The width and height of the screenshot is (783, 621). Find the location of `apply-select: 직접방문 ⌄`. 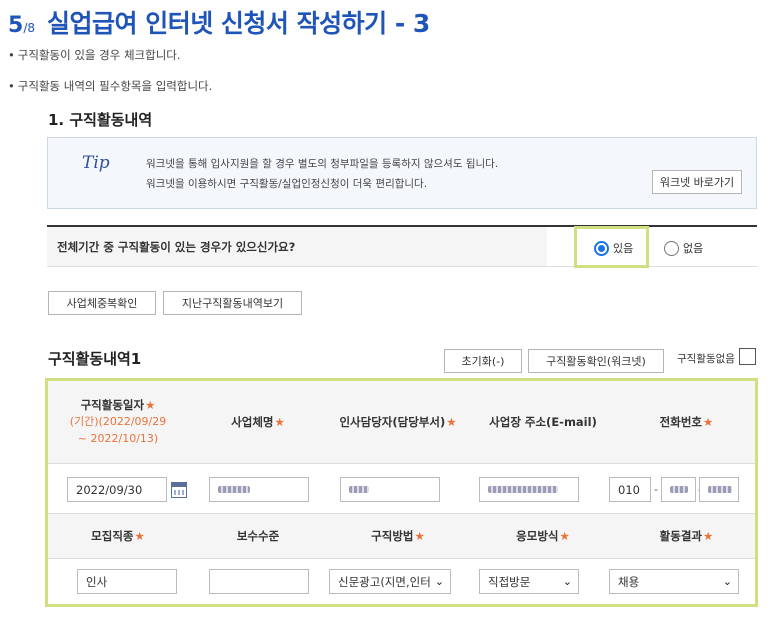

apply-select: 직접방문 ⌄ is located at coordinates (529, 581).